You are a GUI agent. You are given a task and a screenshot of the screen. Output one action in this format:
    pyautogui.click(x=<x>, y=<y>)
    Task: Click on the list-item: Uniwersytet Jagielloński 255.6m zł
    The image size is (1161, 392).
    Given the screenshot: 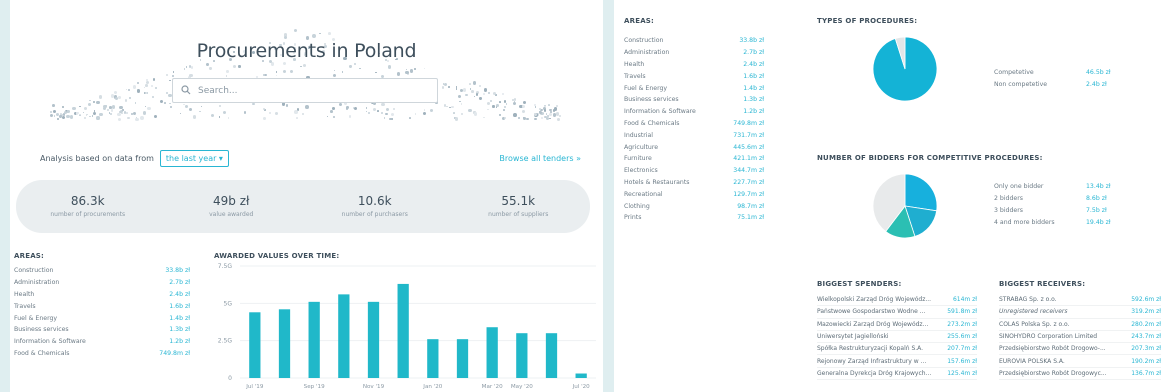 What is the action you would take?
    pyautogui.click(x=897, y=337)
    